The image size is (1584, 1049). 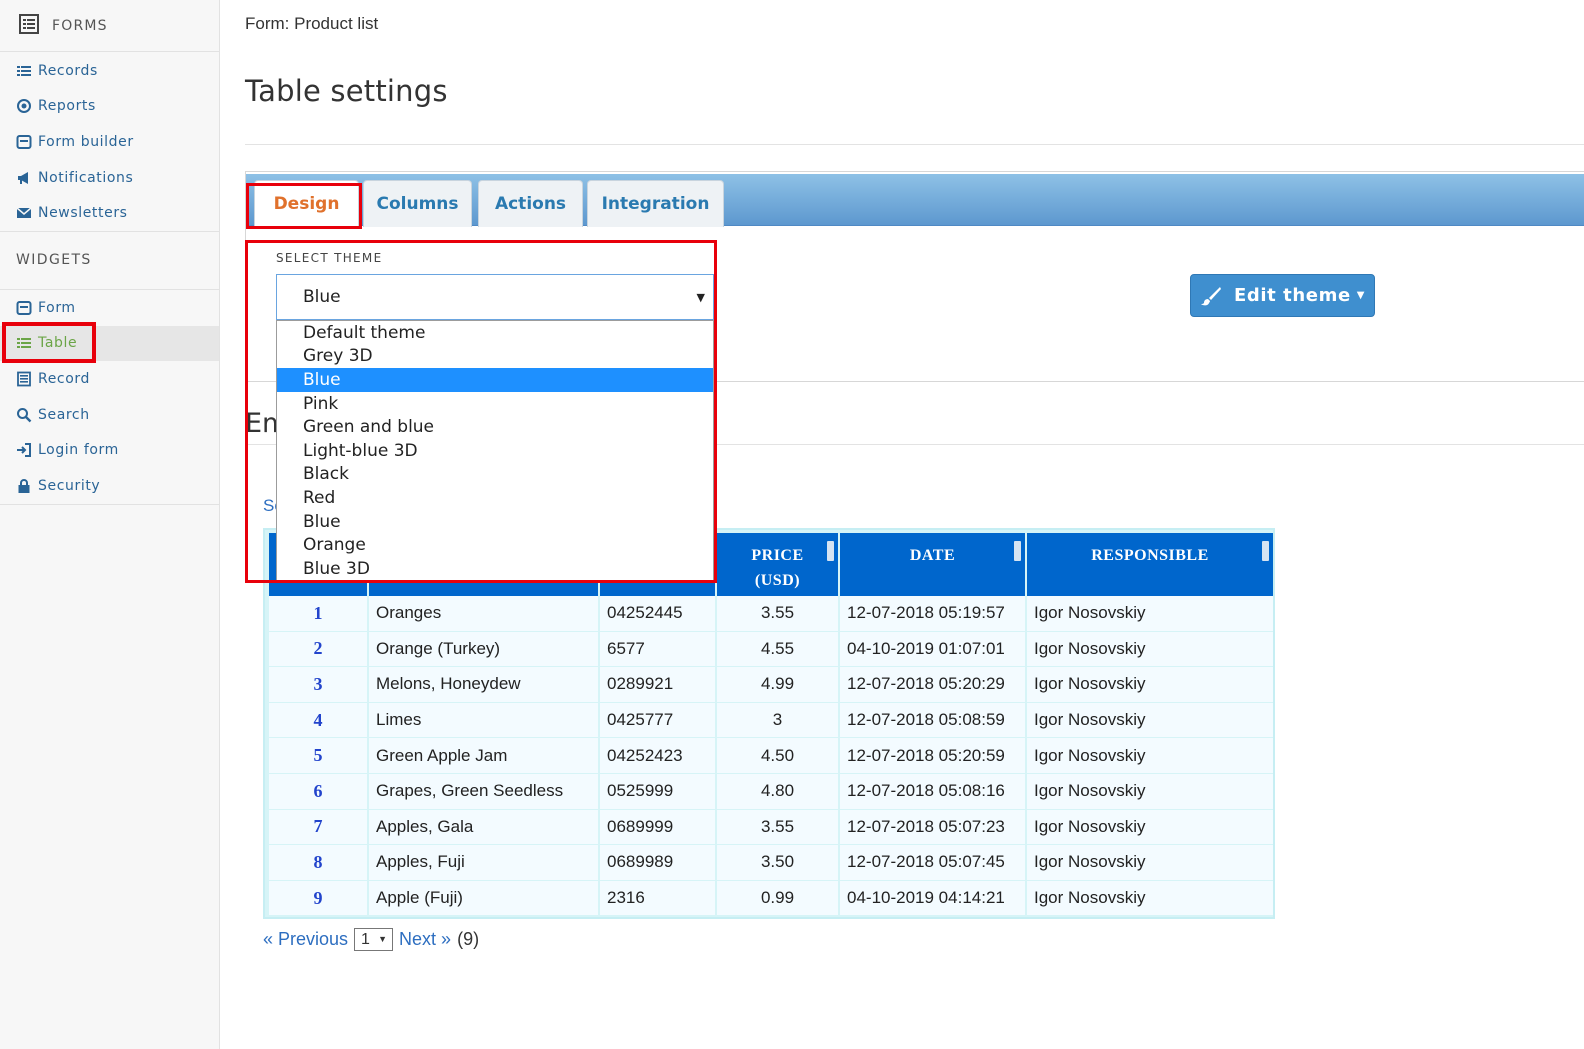 I want to click on cell-price: 3.55, so click(x=777, y=614).